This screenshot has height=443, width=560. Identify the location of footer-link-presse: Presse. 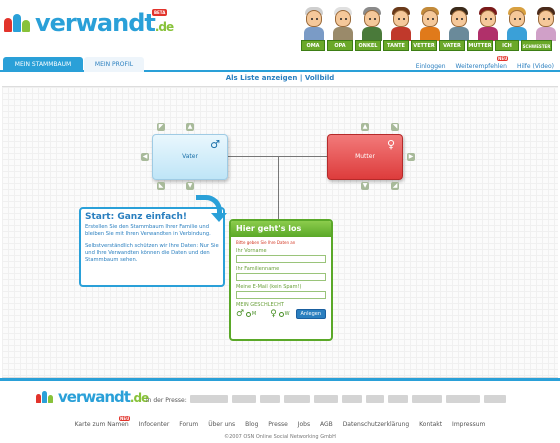
(277, 424).